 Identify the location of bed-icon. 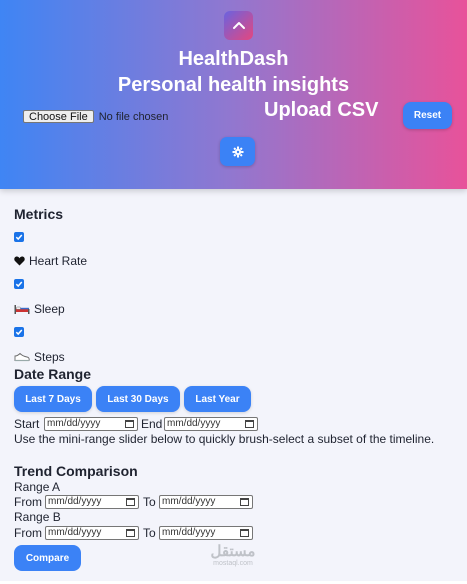
(22, 309).